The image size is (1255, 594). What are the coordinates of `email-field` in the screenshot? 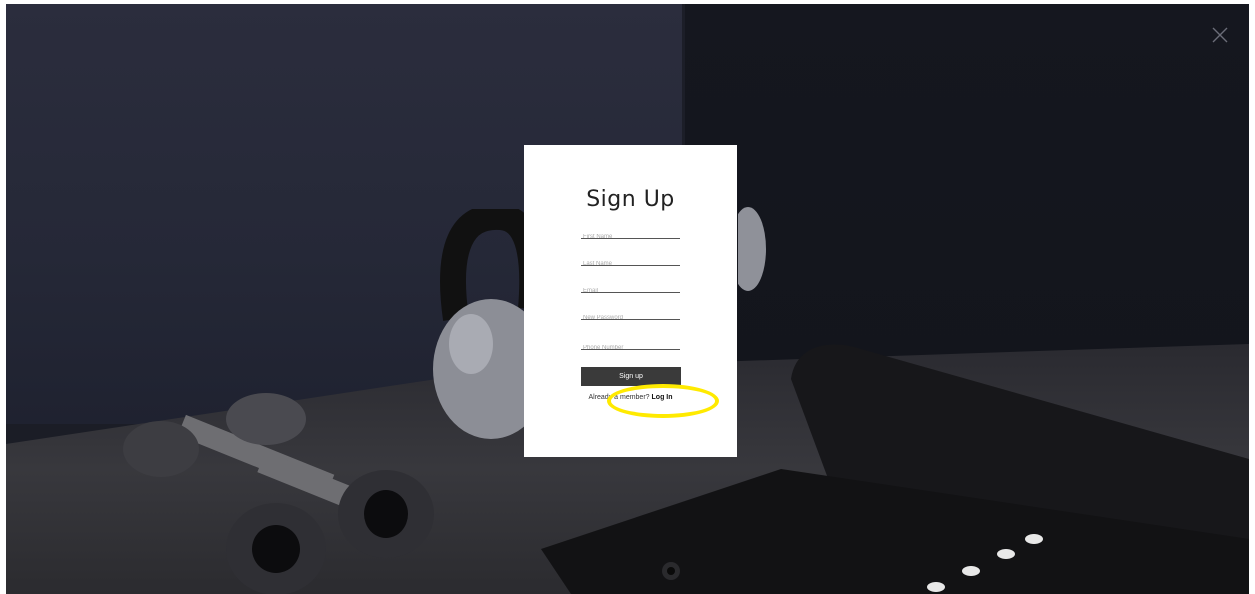 It's located at (630, 288).